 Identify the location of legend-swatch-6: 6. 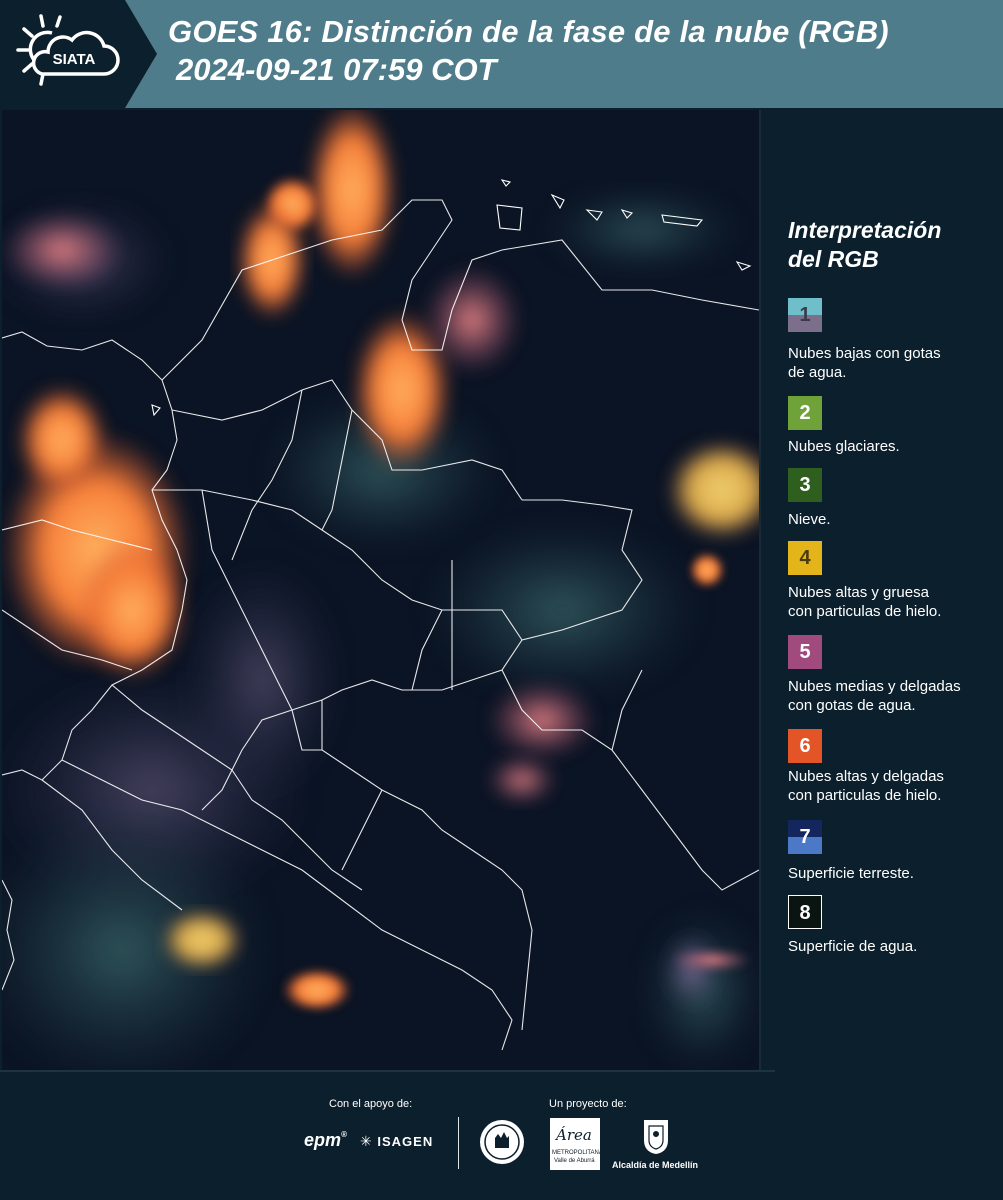
(805, 746).